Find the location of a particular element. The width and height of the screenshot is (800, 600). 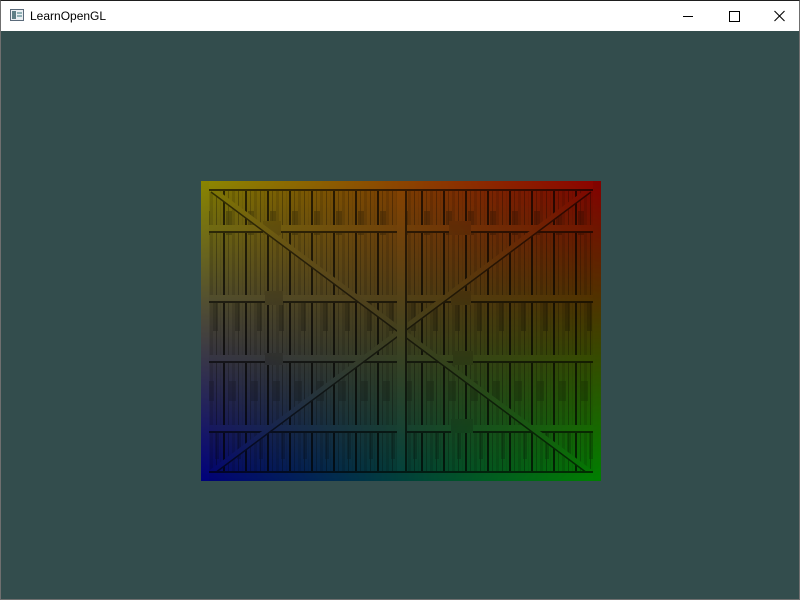

maximize-button is located at coordinates (734, 16).